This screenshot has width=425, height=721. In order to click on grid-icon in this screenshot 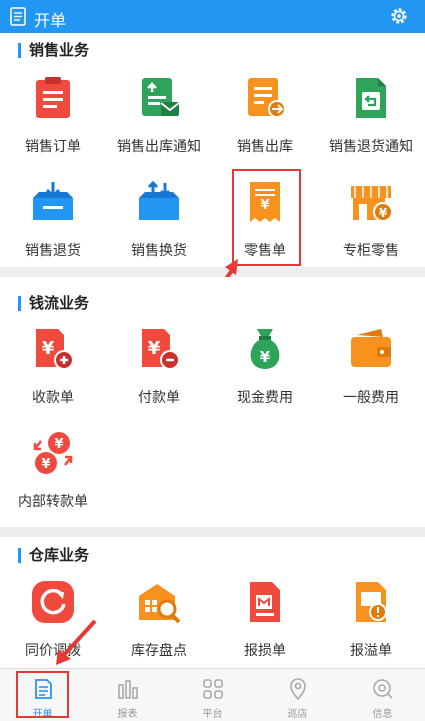, I will do `click(212, 689)`.